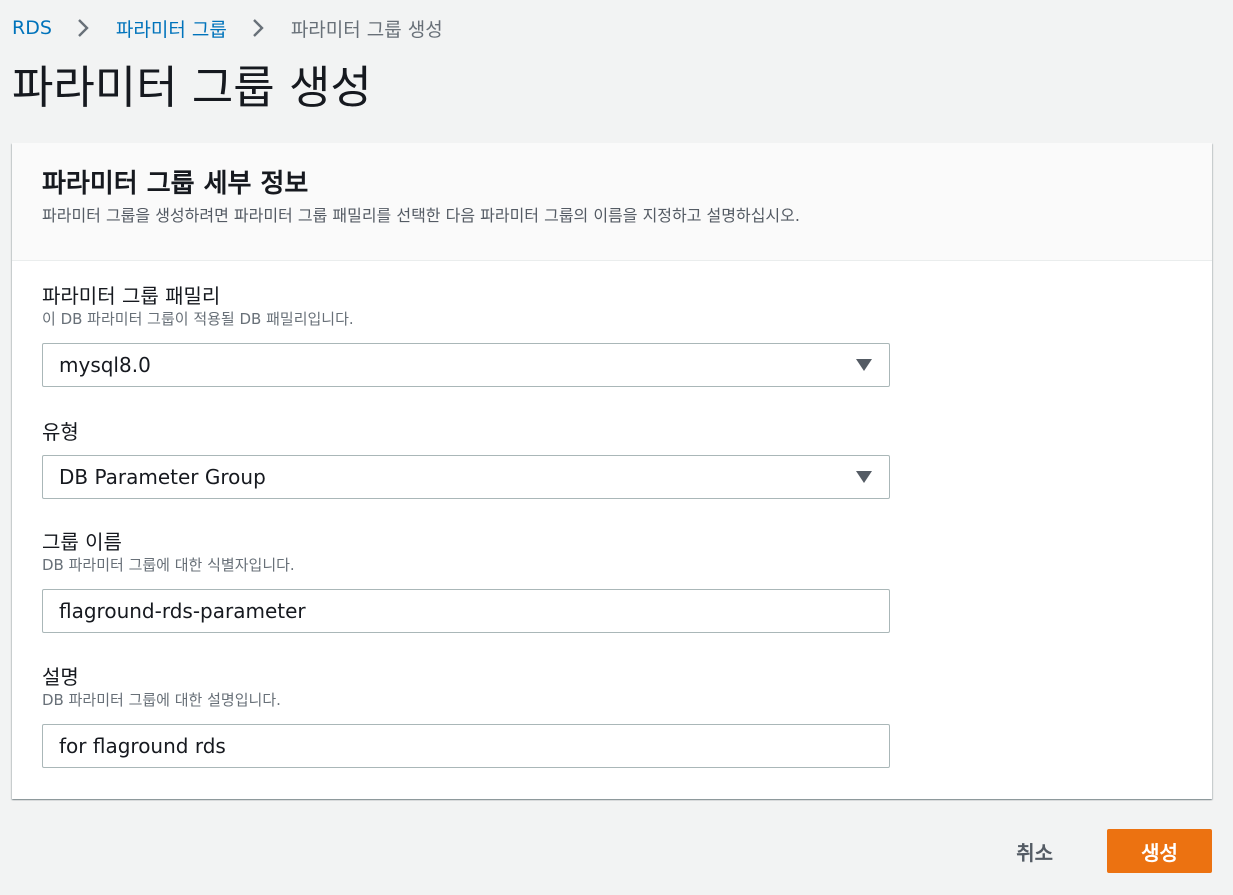 The image size is (1233, 895). Describe the element at coordinates (1159, 851) in the screenshot. I see `create-button: 생성` at that location.